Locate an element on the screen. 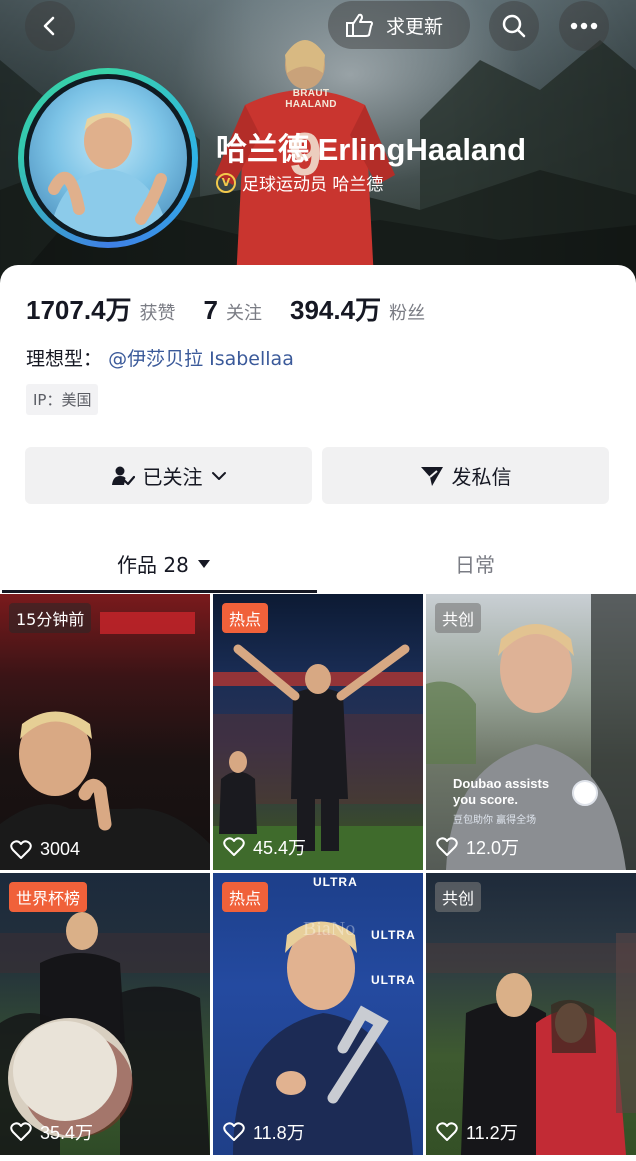 The height and width of the screenshot is (1161, 636). tab-daily: 日常 is located at coordinates (475, 563).